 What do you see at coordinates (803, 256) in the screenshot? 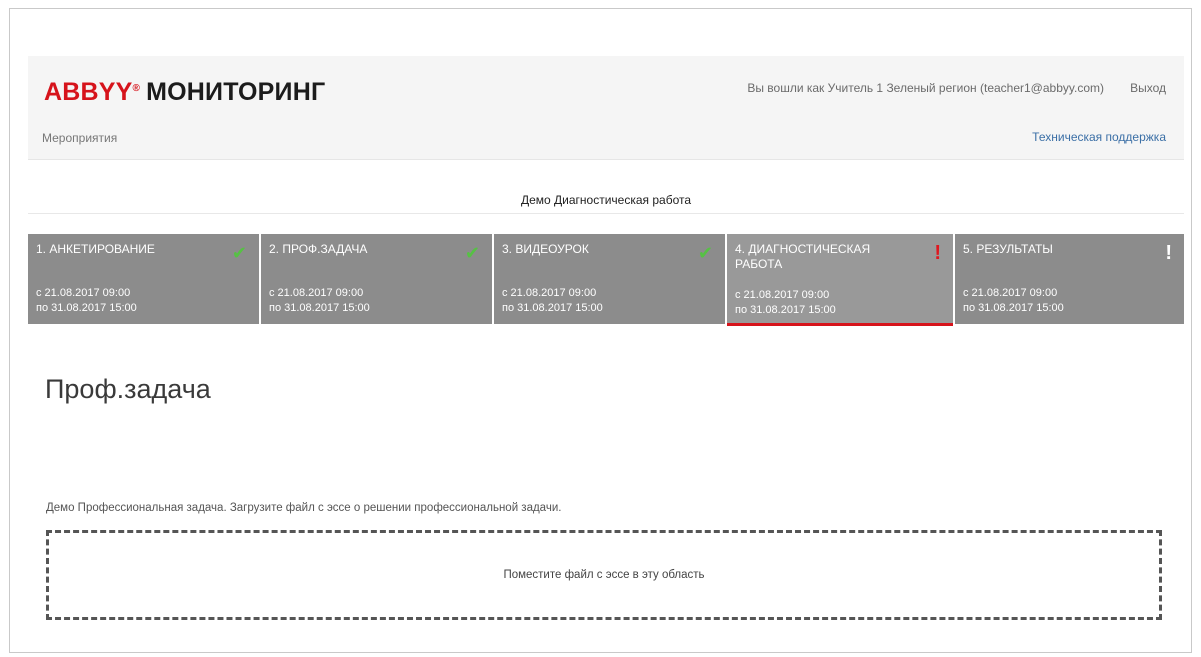
I see `step-title: 4. ДИАГНОСТИЧЕСКАЯ РАБОТА` at bounding box center [803, 256].